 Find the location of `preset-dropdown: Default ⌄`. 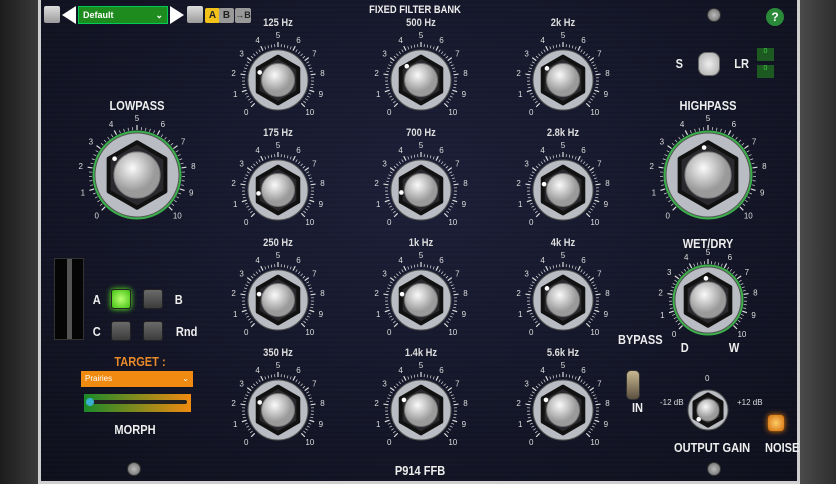

preset-dropdown: Default ⌄ is located at coordinates (123, 15).